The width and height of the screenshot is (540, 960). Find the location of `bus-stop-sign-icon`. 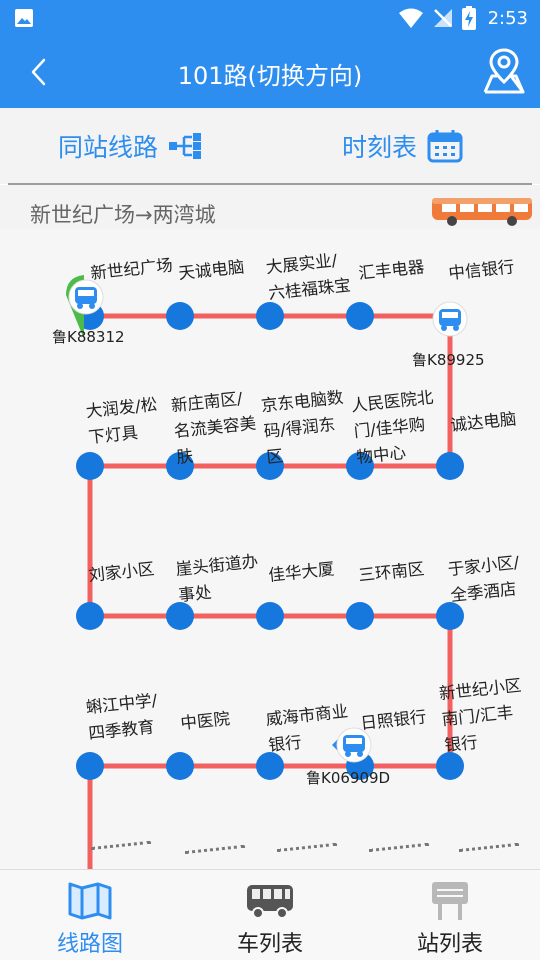

bus-stop-sign-icon is located at coordinates (450, 901).